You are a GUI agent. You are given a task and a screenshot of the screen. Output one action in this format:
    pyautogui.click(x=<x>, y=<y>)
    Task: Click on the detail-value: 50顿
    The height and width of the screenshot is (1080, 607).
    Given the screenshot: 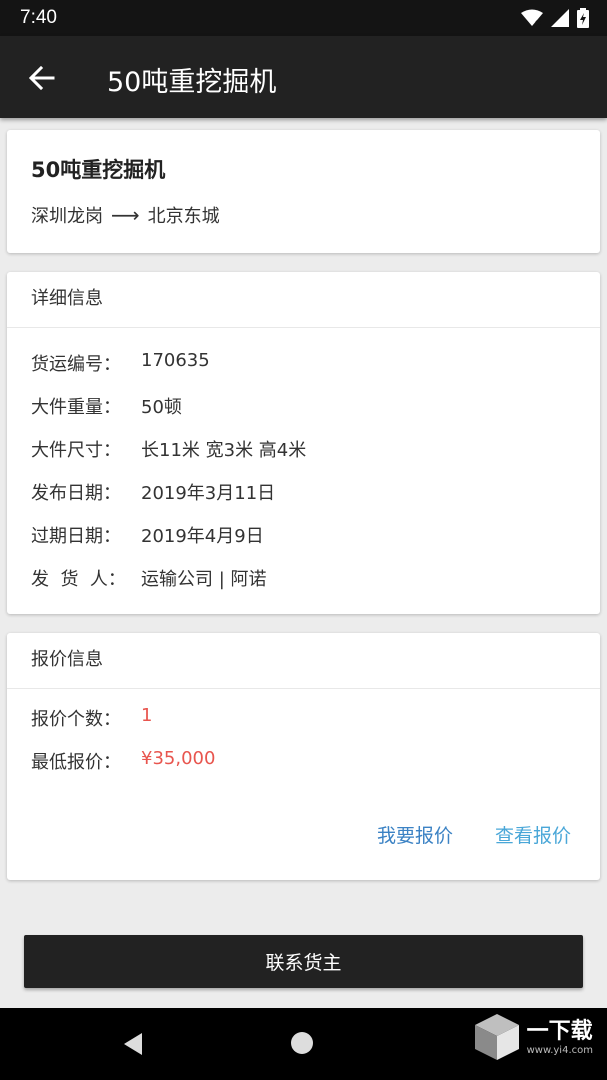 What is the action you would take?
    pyautogui.click(x=161, y=407)
    